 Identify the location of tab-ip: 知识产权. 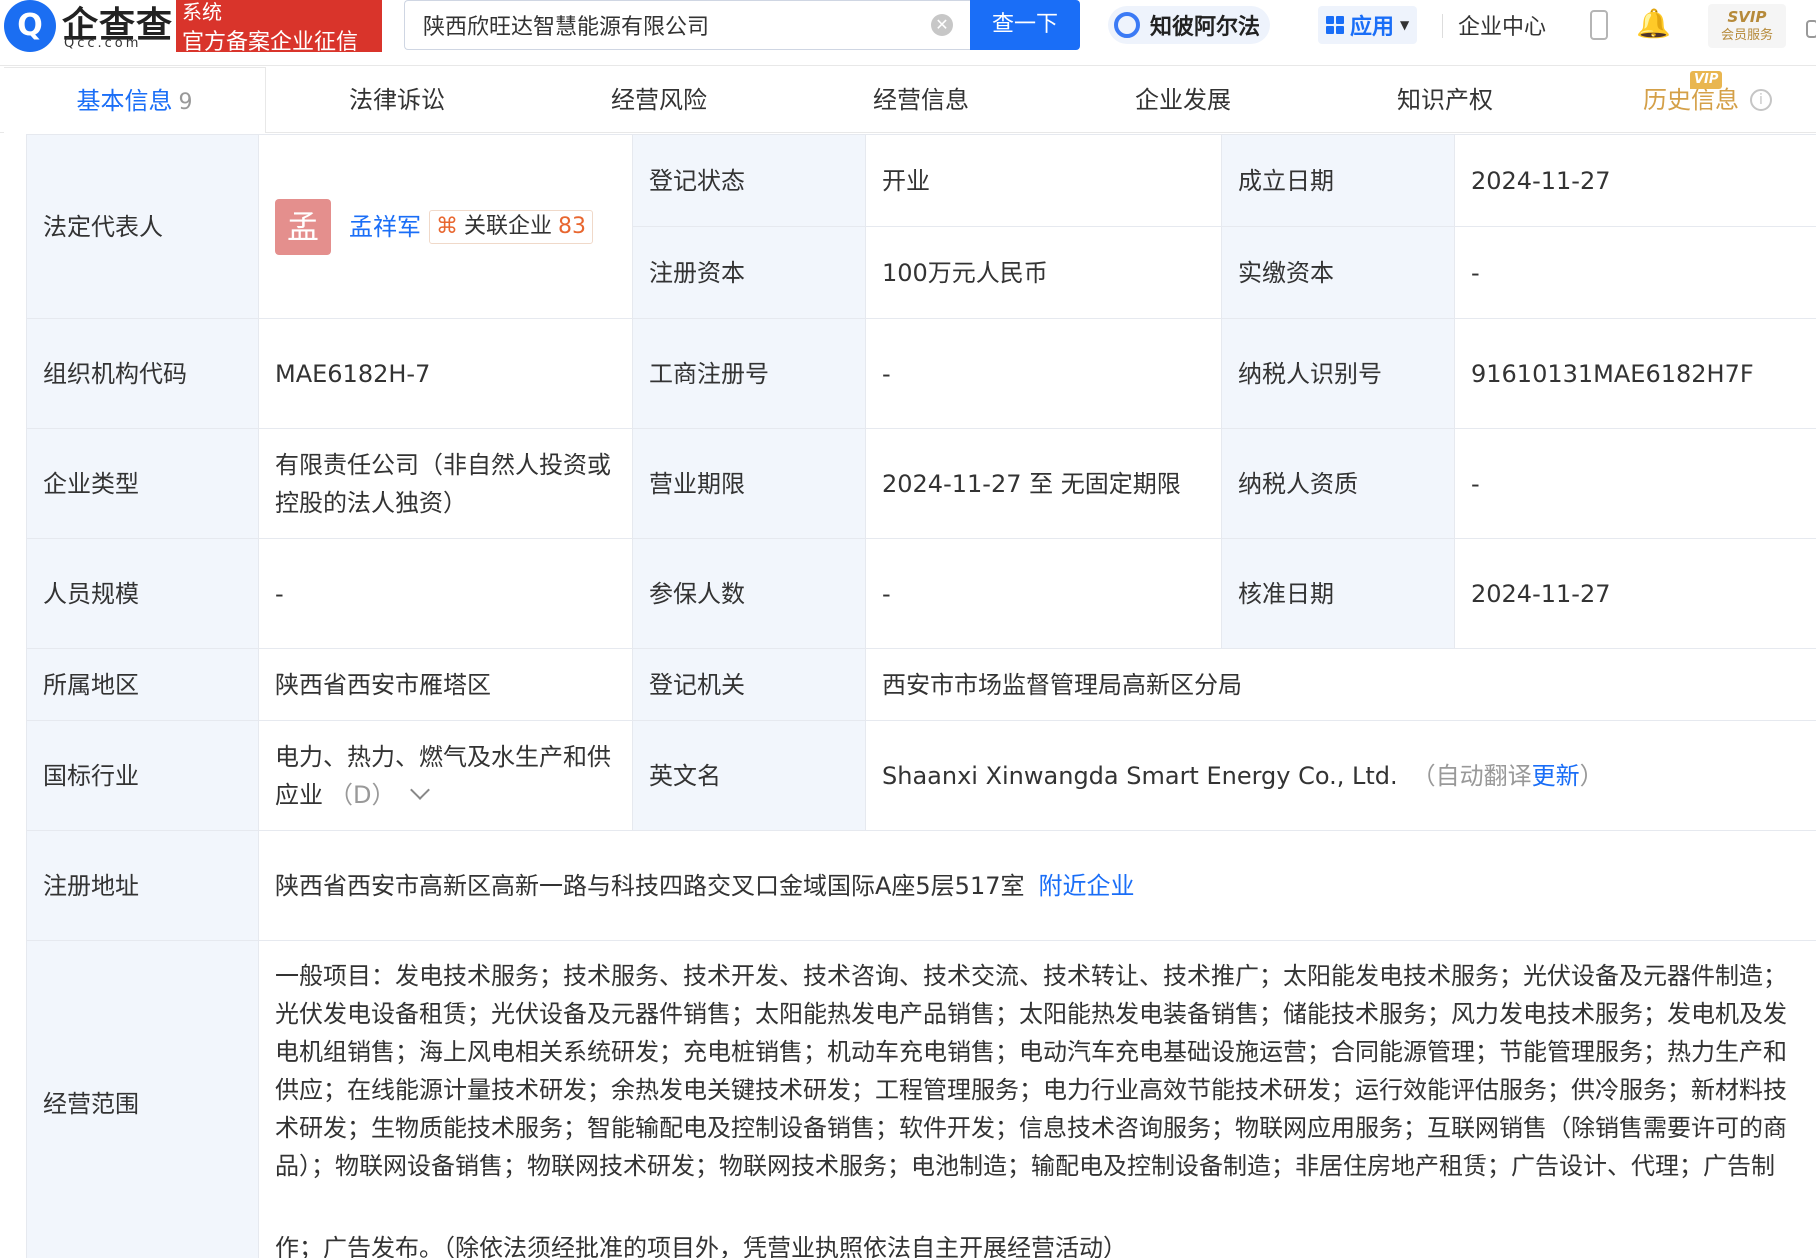
(1445, 100).